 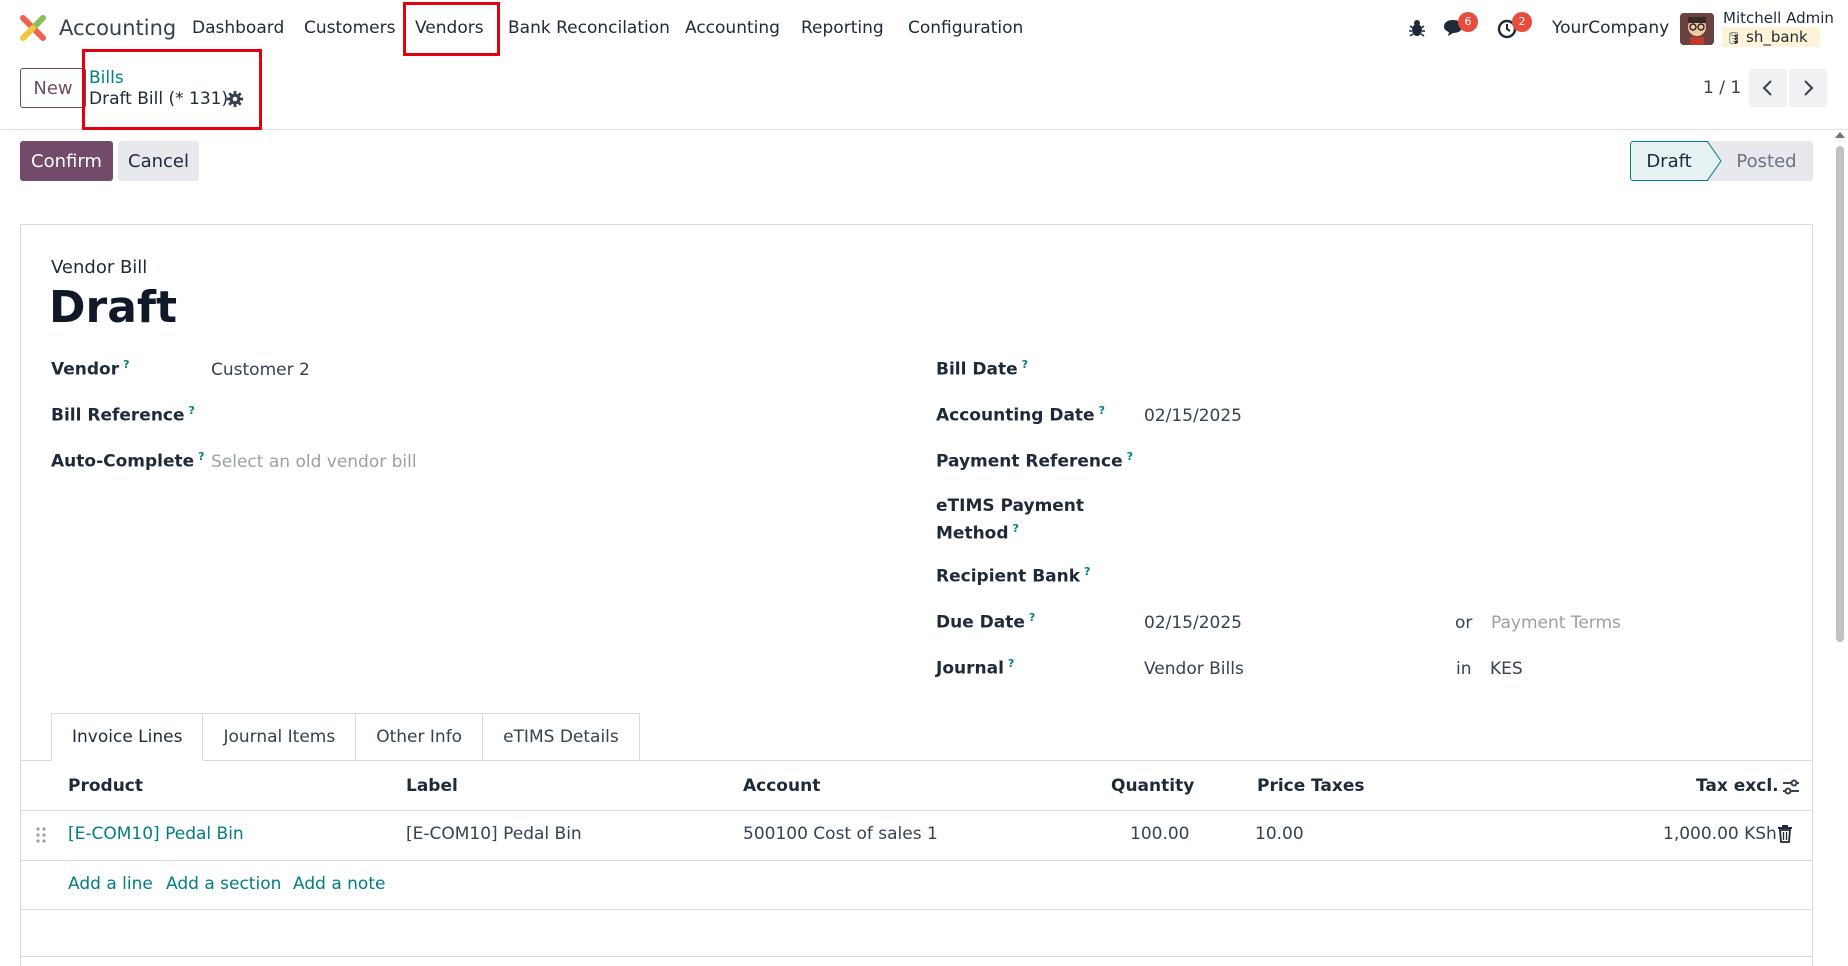 What do you see at coordinates (986, 622) in the screenshot?
I see `due-date-label: Due Date?` at bounding box center [986, 622].